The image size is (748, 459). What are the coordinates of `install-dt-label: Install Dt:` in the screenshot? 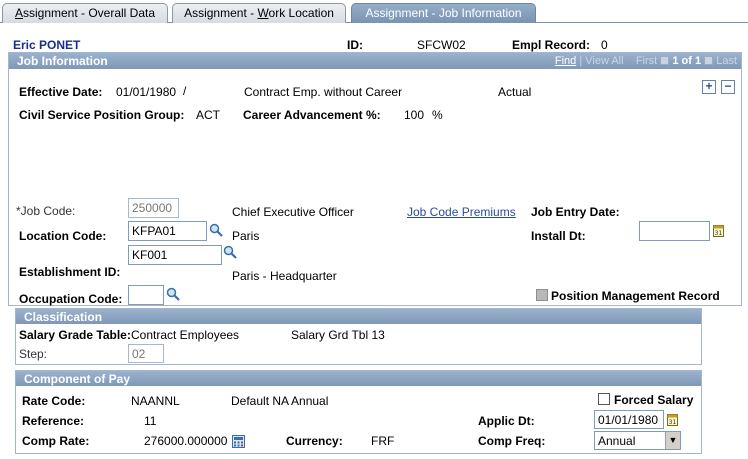 It's located at (558, 236).